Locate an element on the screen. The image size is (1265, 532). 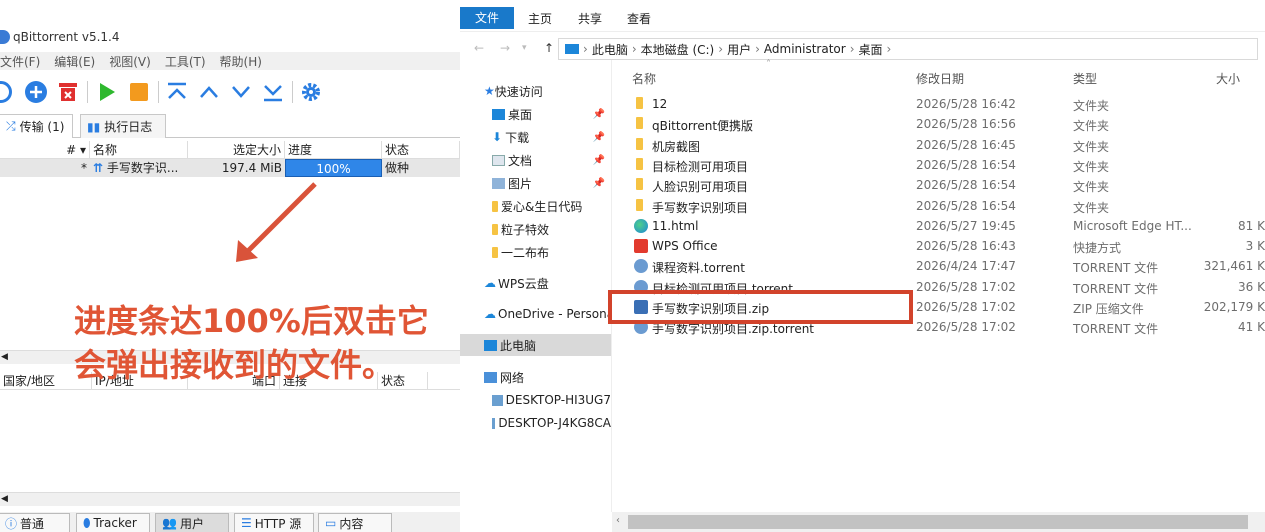
scrollbar-thumb is located at coordinates (938, 522).